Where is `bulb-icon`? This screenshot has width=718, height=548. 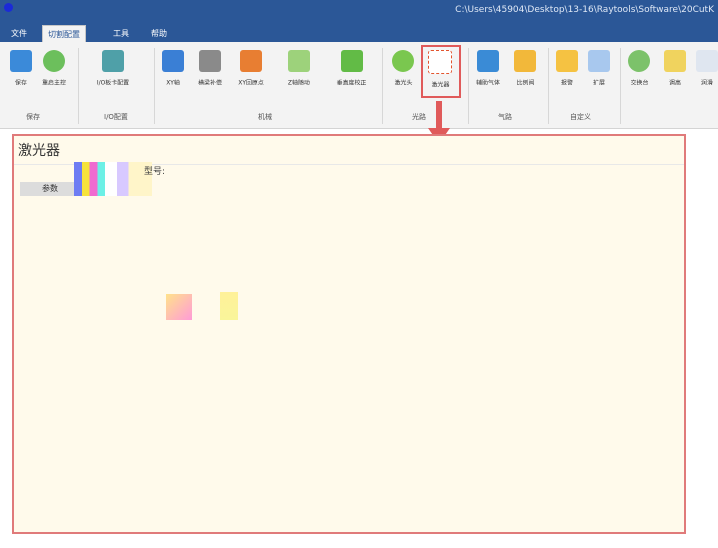
bulb-icon is located at coordinates (403, 61).